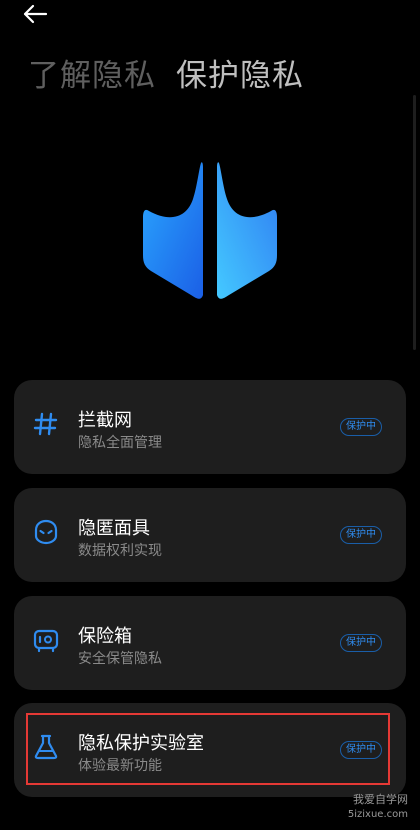 This screenshot has height=830, width=420. I want to click on safe-icon, so click(46, 640).